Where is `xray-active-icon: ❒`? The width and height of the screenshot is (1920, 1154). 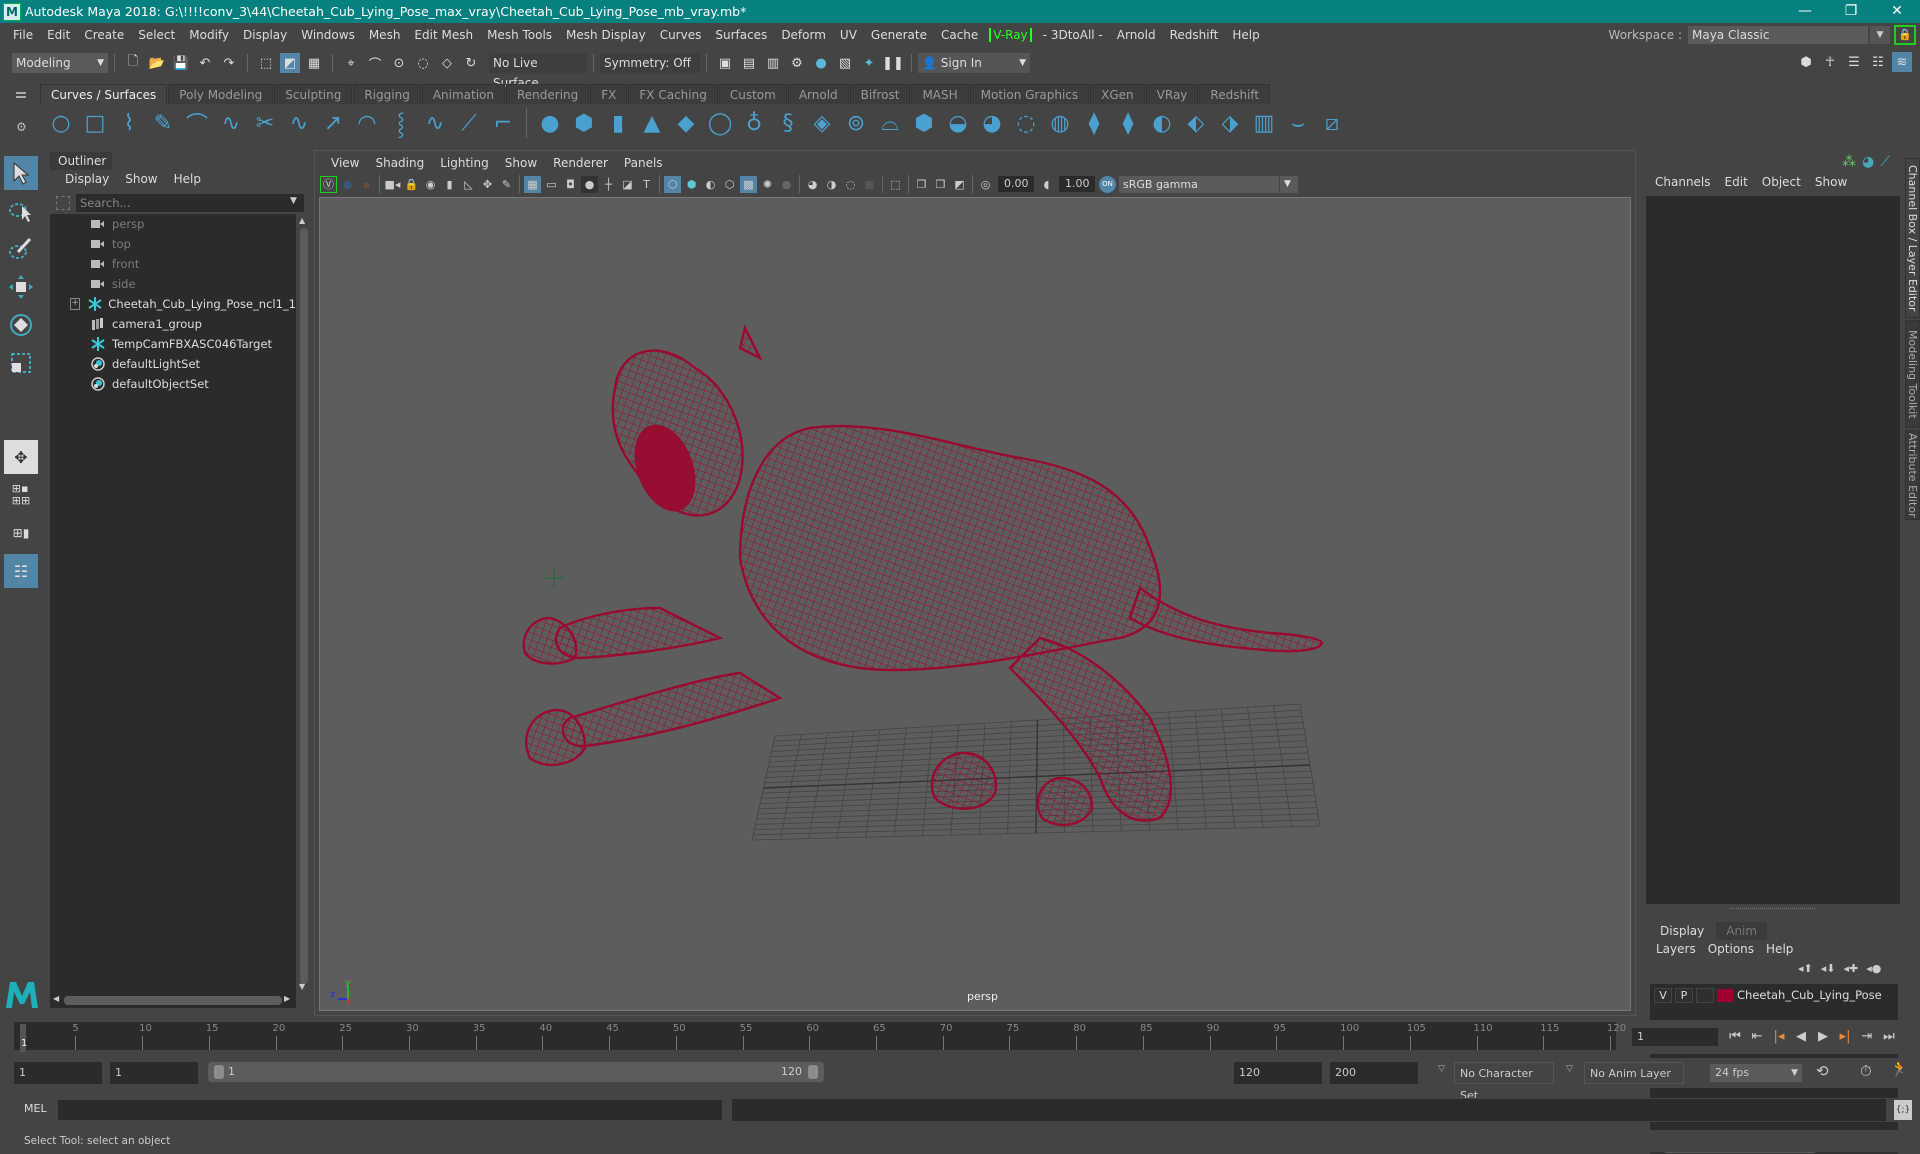 xray-active-icon: ❒ is located at coordinates (940, 184).